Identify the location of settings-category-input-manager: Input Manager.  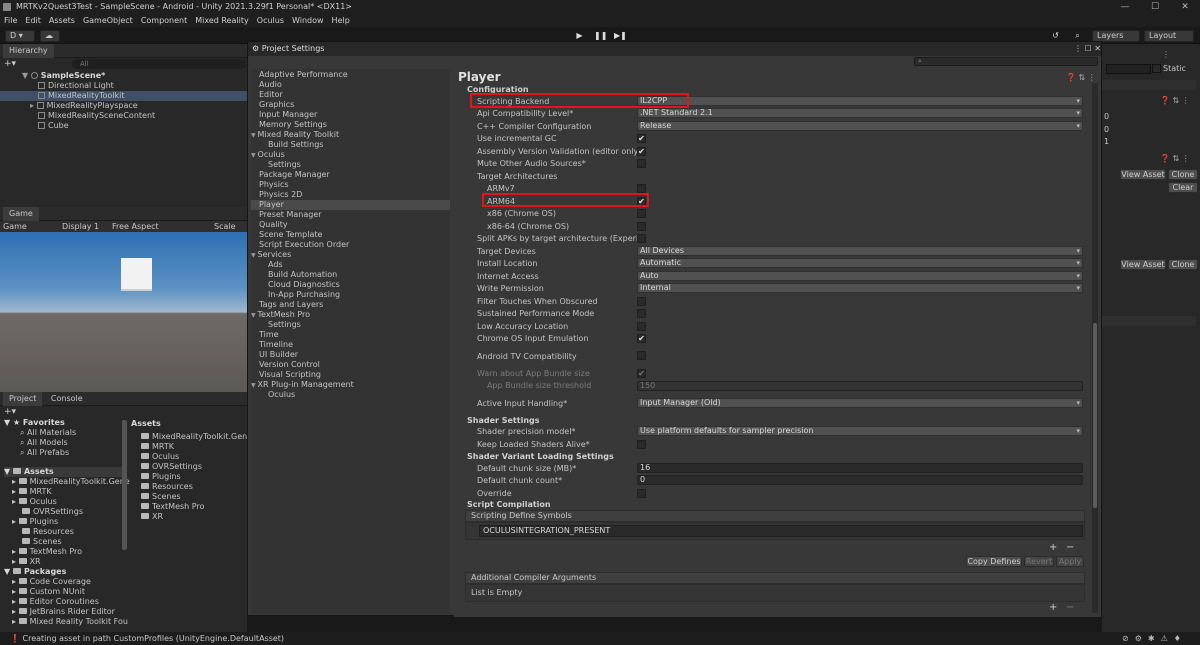
(350, 115).